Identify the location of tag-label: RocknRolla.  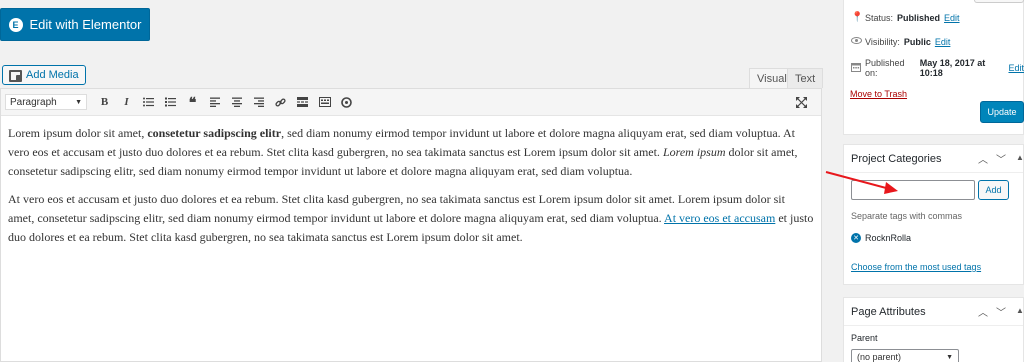
(888, 238).